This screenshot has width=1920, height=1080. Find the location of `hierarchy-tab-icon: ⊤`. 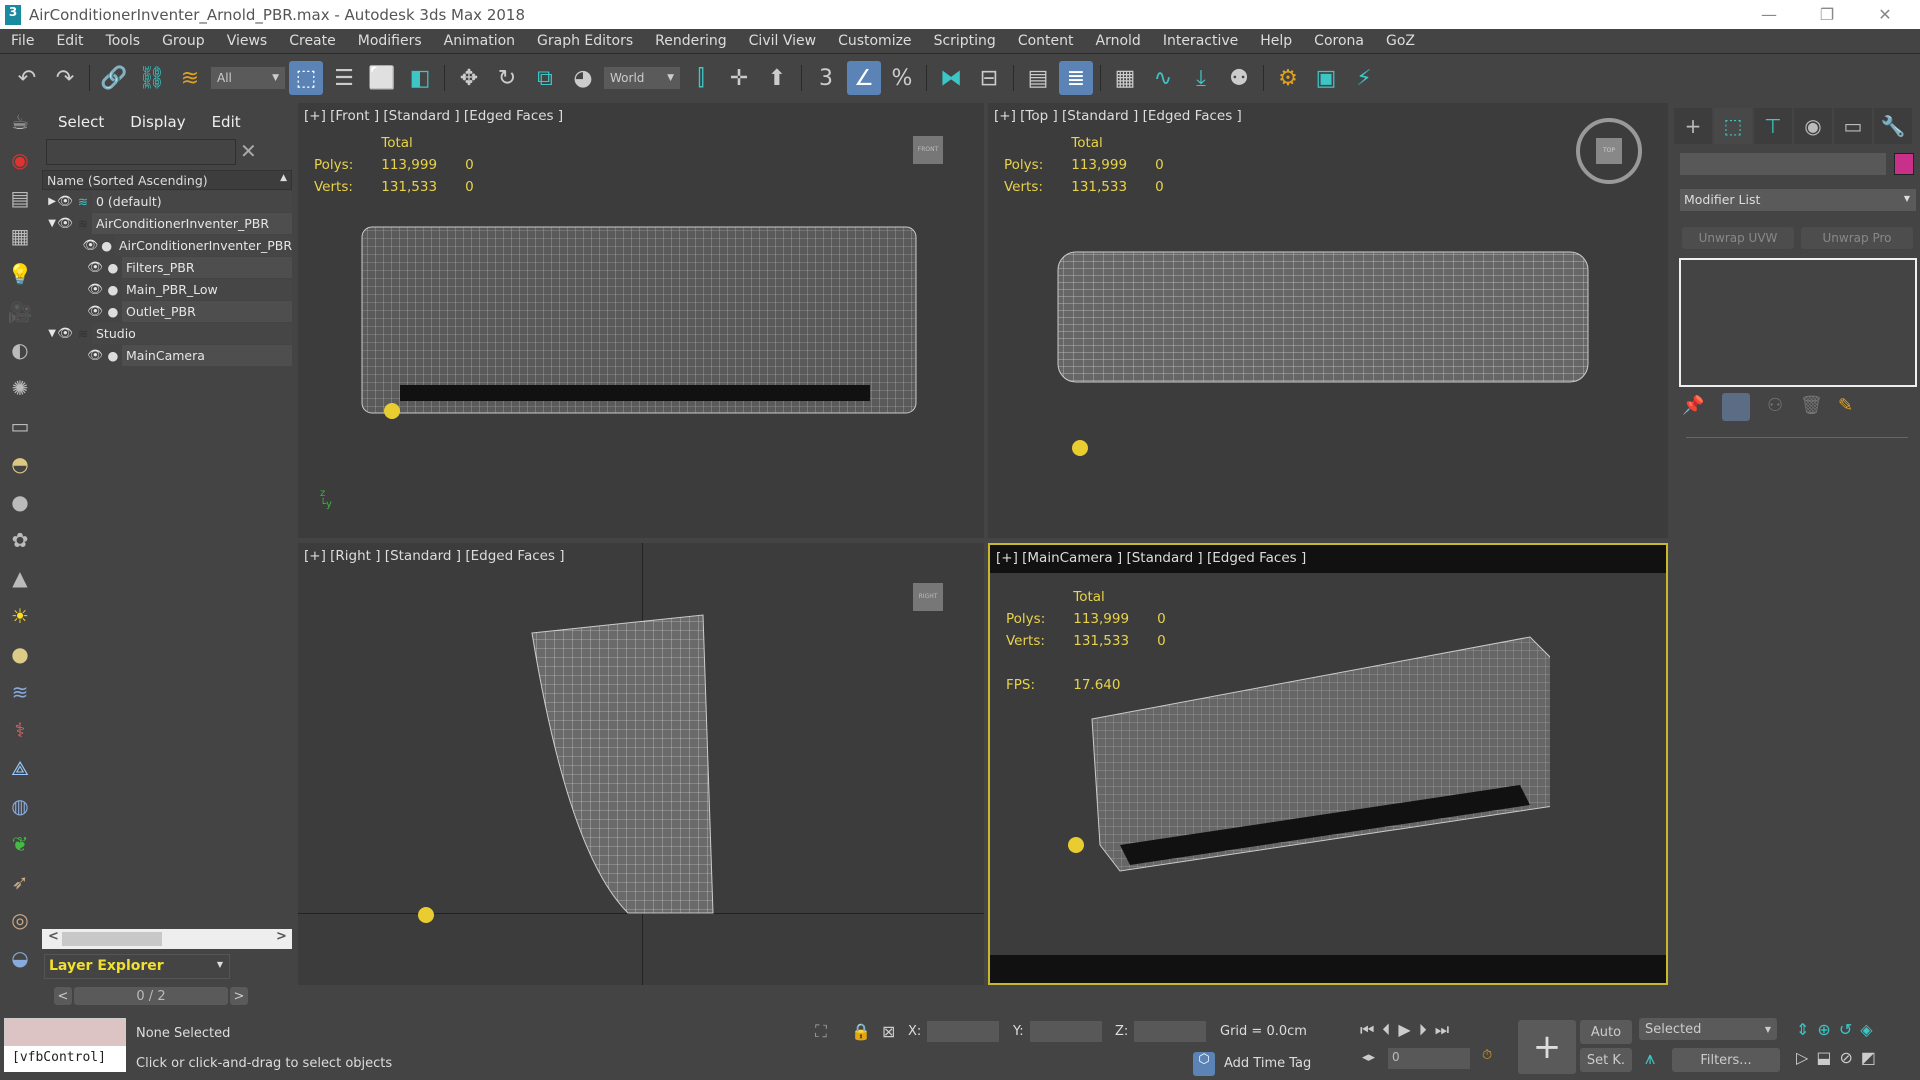

hierarchy-tab-icon: ⊤ is located at coordinates (1773, 126).